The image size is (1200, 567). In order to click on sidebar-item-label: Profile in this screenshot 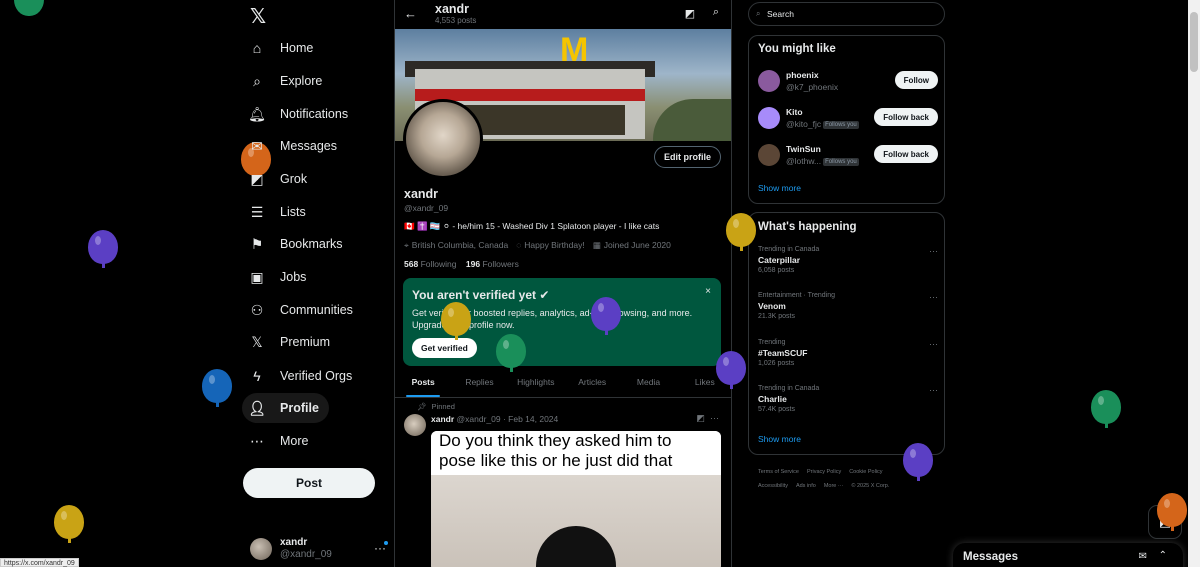, I will do `click(299, 408)`.